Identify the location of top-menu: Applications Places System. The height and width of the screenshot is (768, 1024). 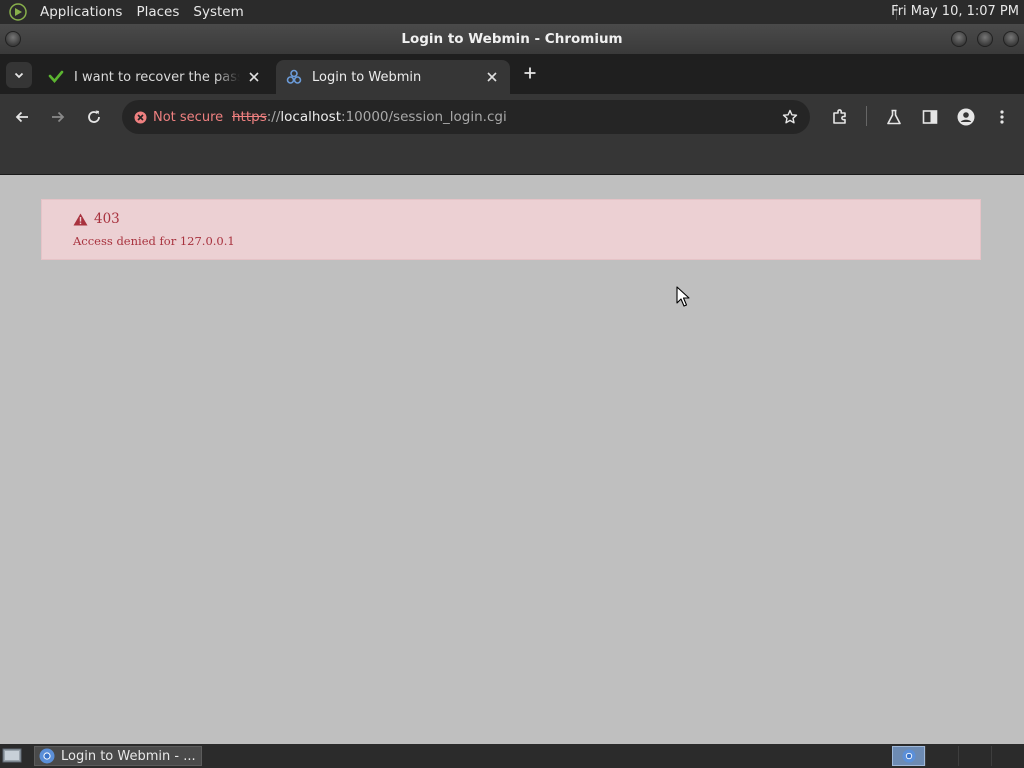
(125, 12).